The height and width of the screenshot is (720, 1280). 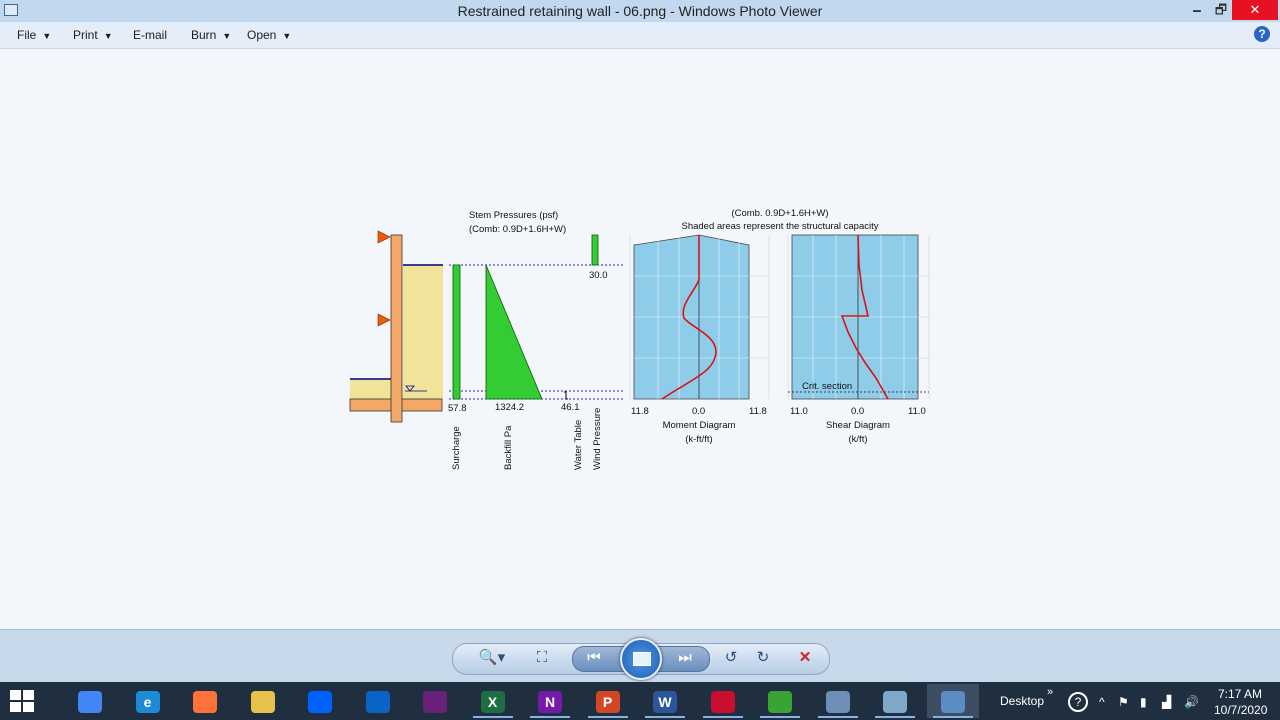 I want to click on taskbar-app-app-icon-red, so click(x=723, y=701).